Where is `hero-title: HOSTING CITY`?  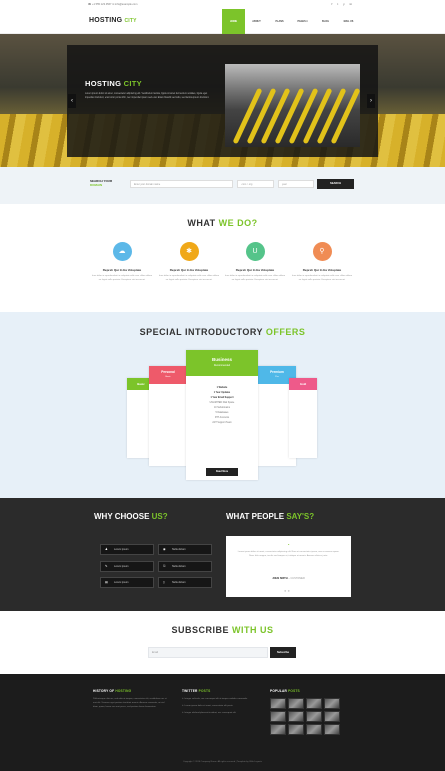 hero-title: HOSTING CITY is located at coordinates (113, 83).